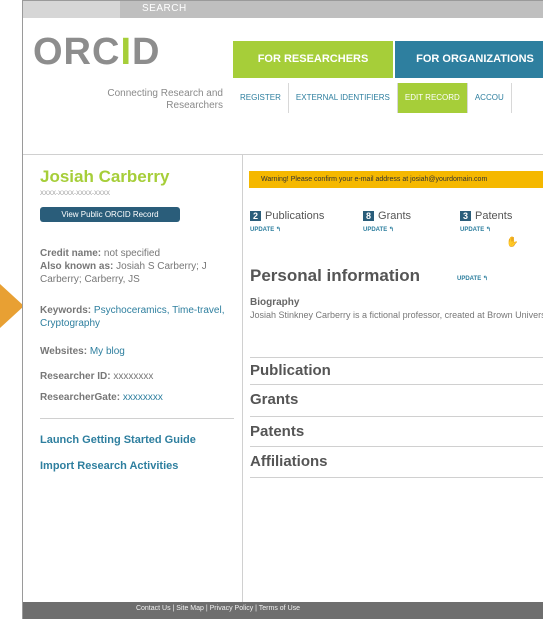 The image size is (543, 641). What do you see at coordinates (469, 59) in the screenshot?
I see `tab-for-organizations: FOR ORGANIZATIONS` at bounding box center [469, 59].